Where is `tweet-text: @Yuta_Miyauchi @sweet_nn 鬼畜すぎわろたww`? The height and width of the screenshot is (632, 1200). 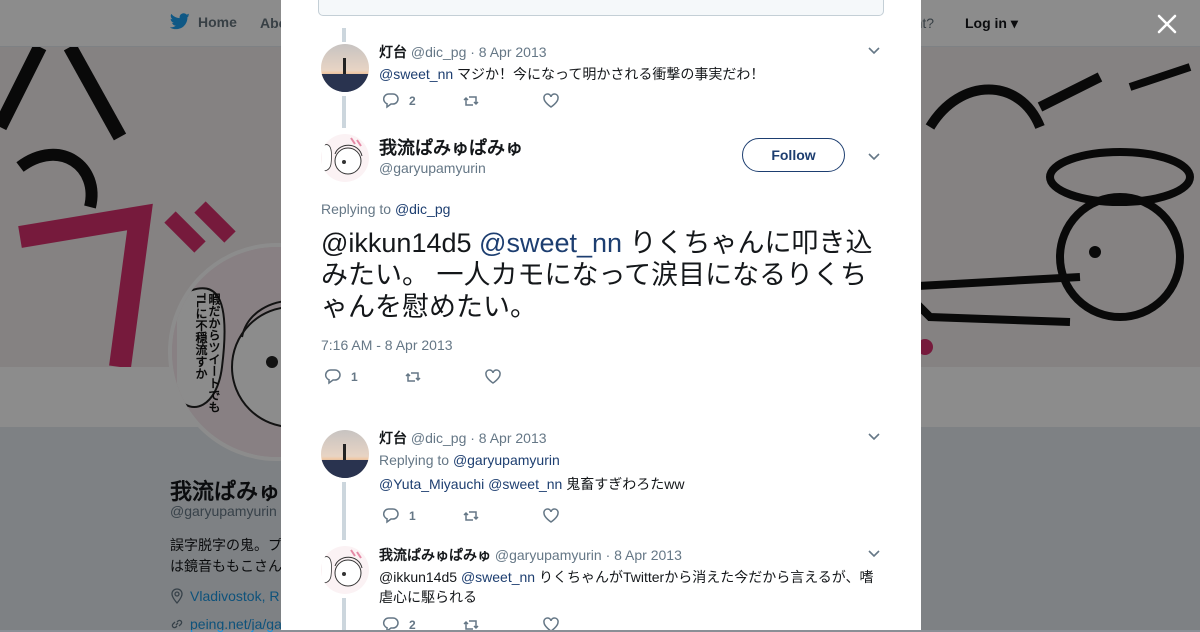
tweet-text: @Yuta_Miyauchi @sweet_nn 鬼畜すぎわろたww is located at coordinates (631, 484).